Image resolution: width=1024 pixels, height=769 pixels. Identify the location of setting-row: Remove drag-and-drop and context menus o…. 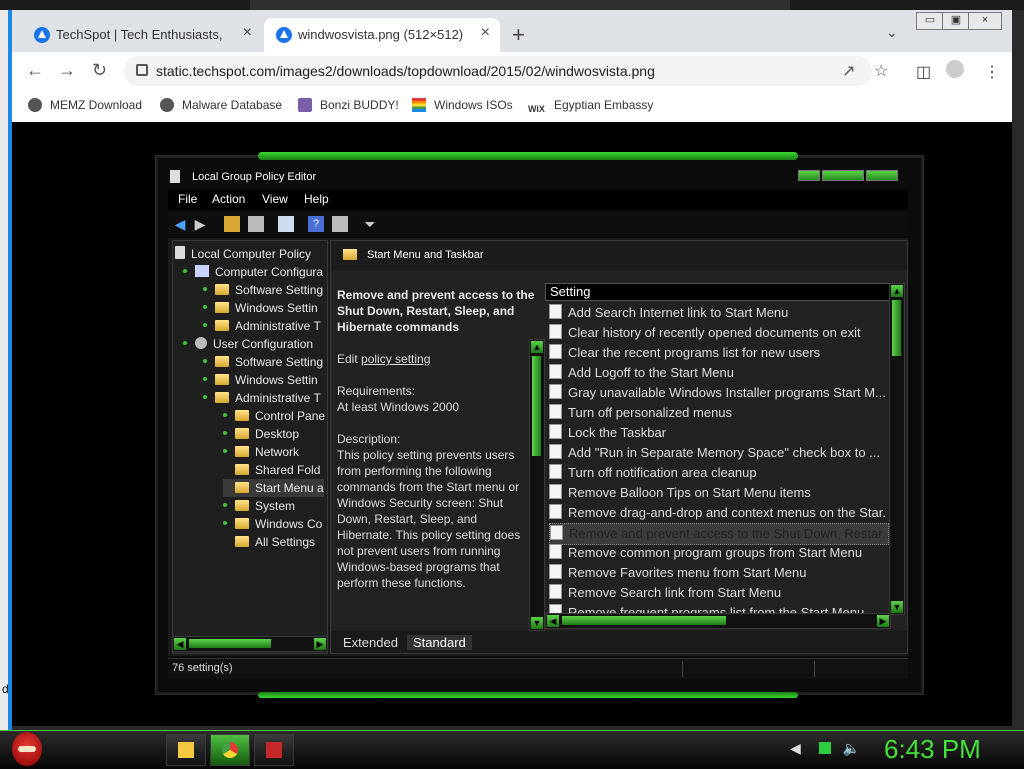
(718, 513).